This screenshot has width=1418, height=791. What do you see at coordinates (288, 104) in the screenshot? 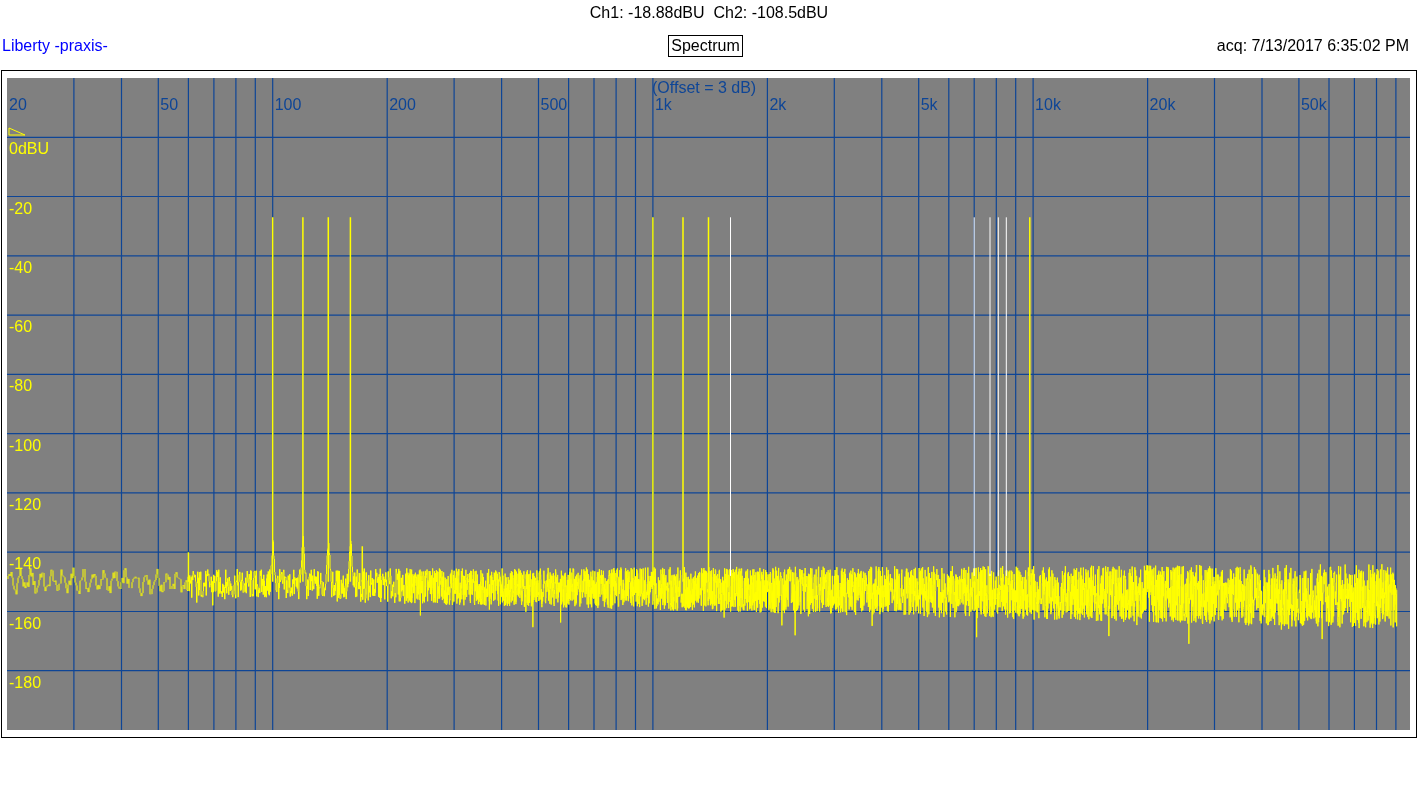
I see `frequency-tick-label: 100` at bounding box center [288, 104].